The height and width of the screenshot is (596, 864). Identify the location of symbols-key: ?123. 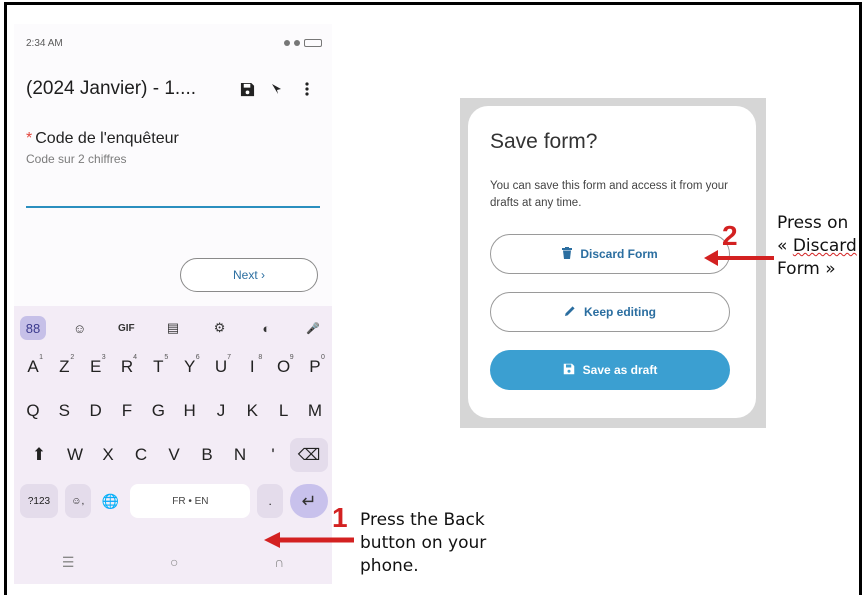
(39, 501).